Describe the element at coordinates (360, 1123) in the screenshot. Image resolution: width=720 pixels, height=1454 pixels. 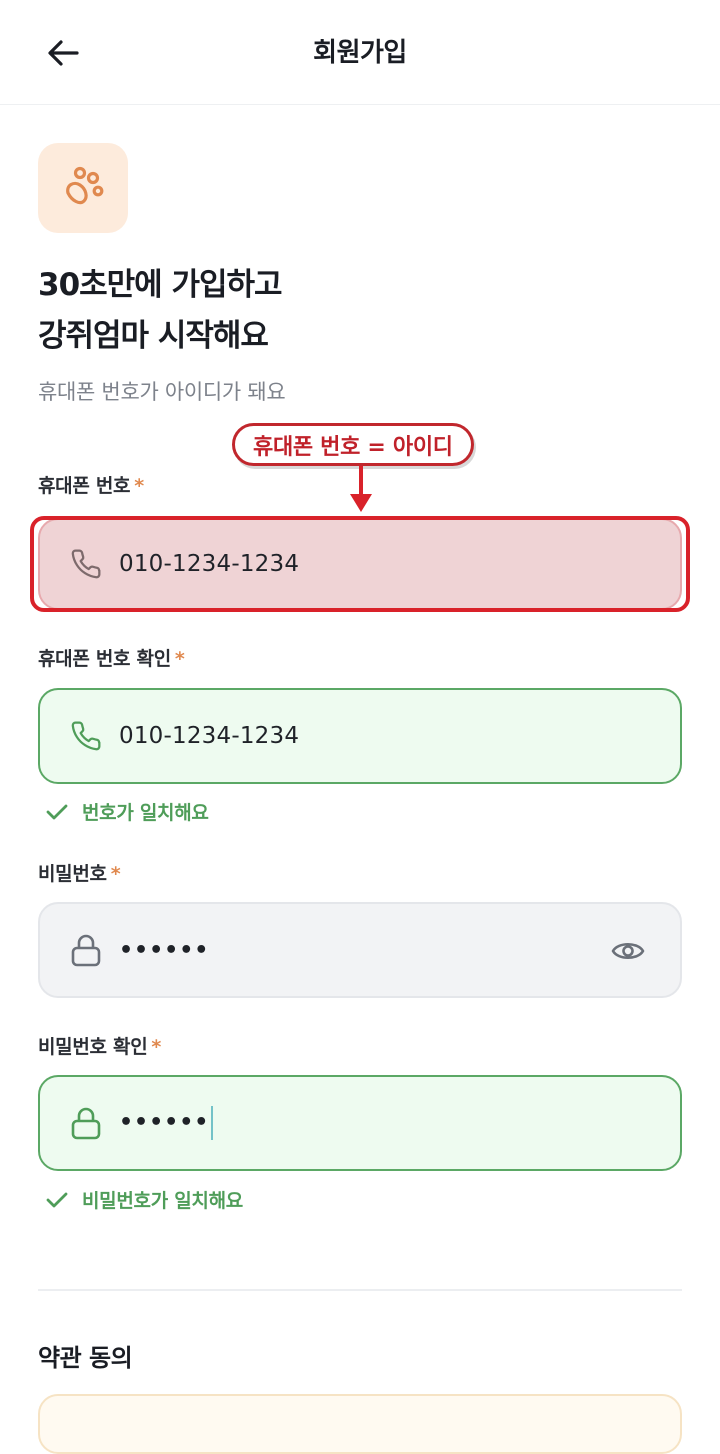
I see `password-confirm-field: ••••••` at that location.